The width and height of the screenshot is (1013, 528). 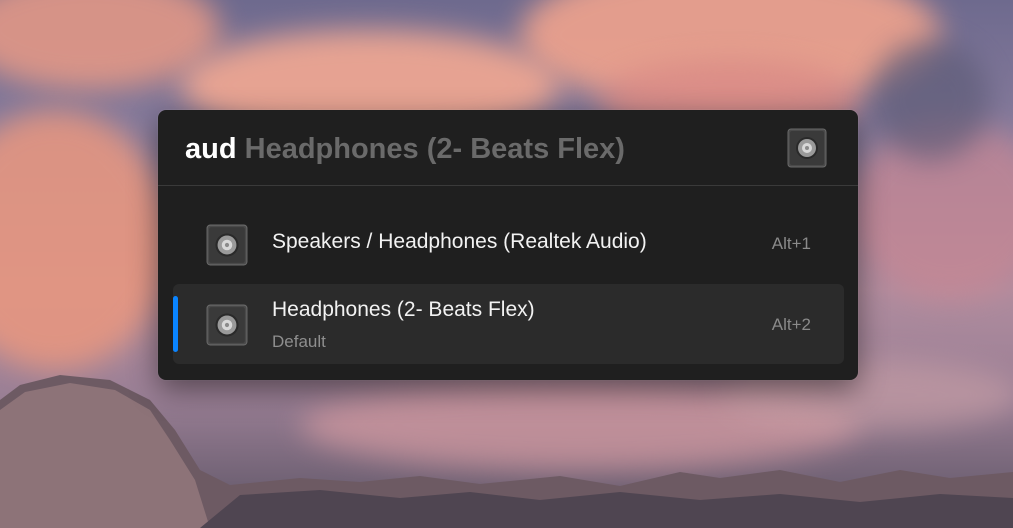 I want to click on search-query-text: aud, so click(x=211, y=149).